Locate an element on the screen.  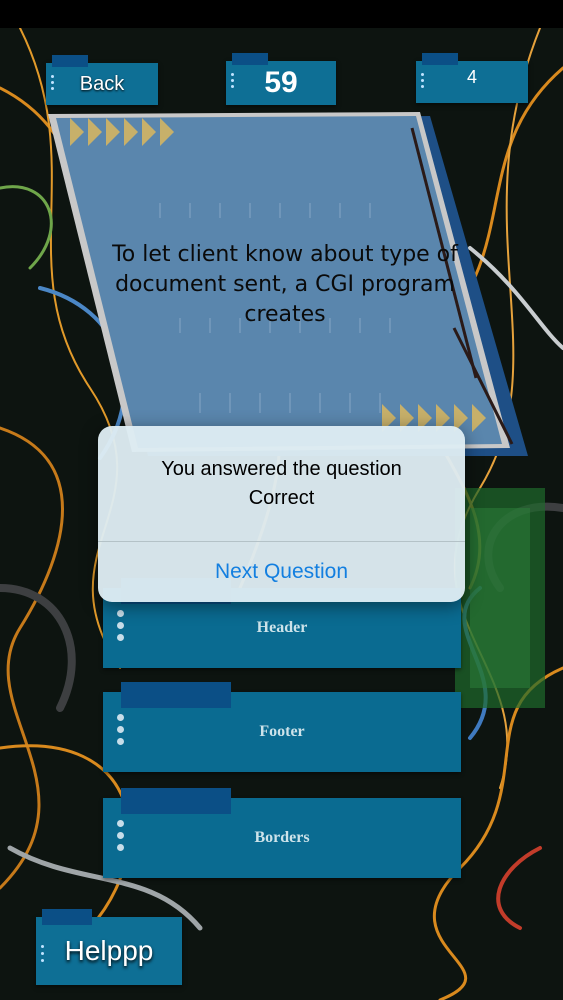
help-button: Helppp is located at coordinates (109, 947).